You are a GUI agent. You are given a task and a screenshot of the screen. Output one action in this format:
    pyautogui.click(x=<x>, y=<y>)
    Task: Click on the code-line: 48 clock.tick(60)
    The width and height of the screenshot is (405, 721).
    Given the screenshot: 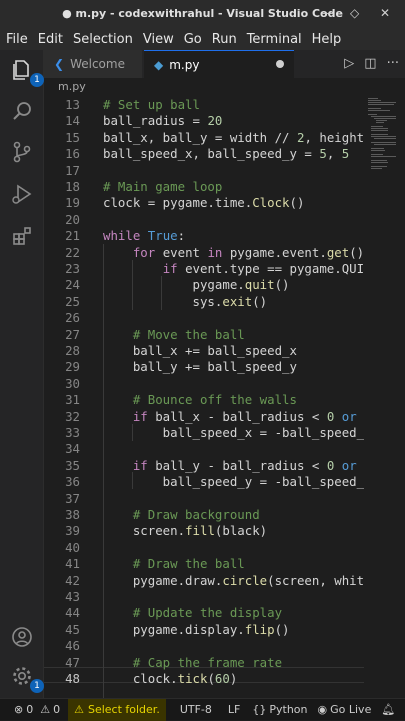 What is the action you would take?
    pyautogui.click(x=204, y=679)
    